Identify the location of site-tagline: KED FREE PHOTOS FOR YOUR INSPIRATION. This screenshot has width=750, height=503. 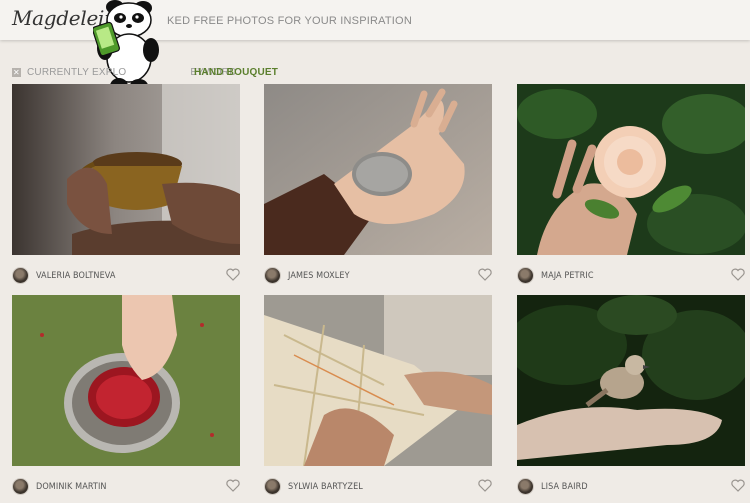
(289, 21).